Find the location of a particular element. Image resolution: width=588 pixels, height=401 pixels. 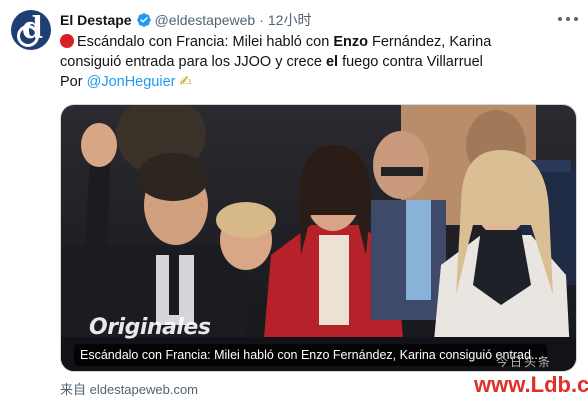

tweet-line-3: Por @JonHeguier ✍ is located at coordinates (320, 82).